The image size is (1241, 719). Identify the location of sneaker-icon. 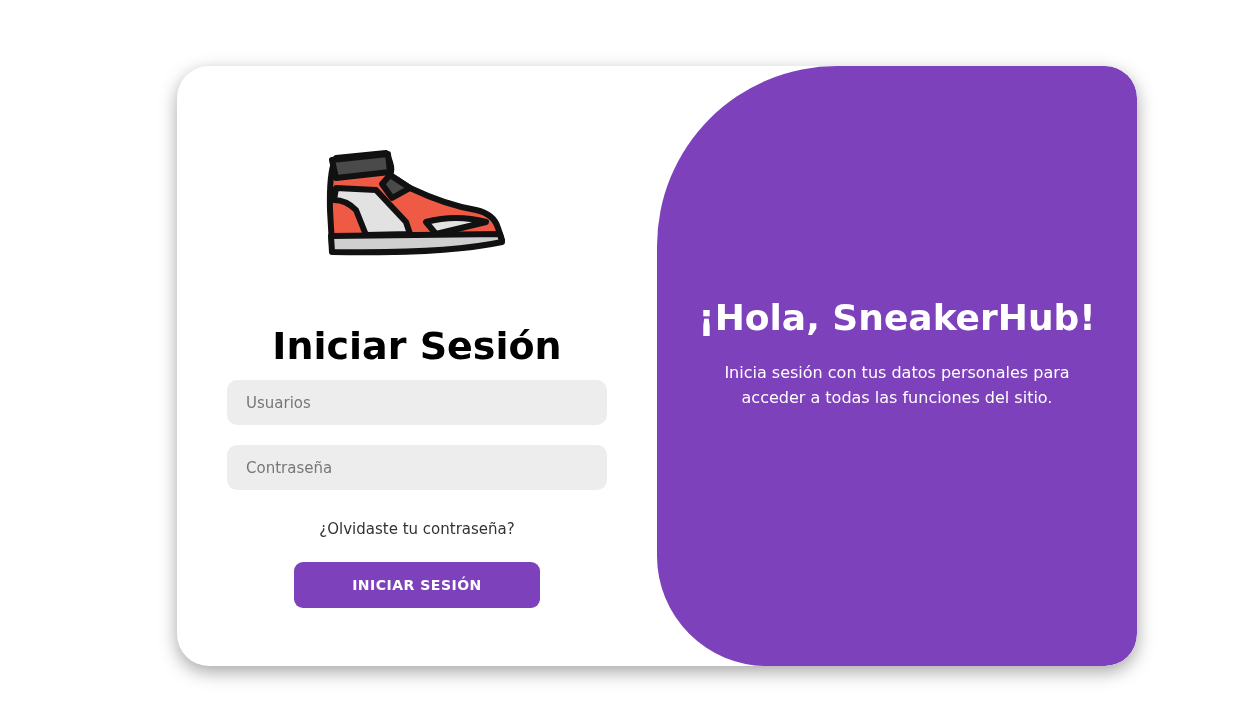
(416, 204).